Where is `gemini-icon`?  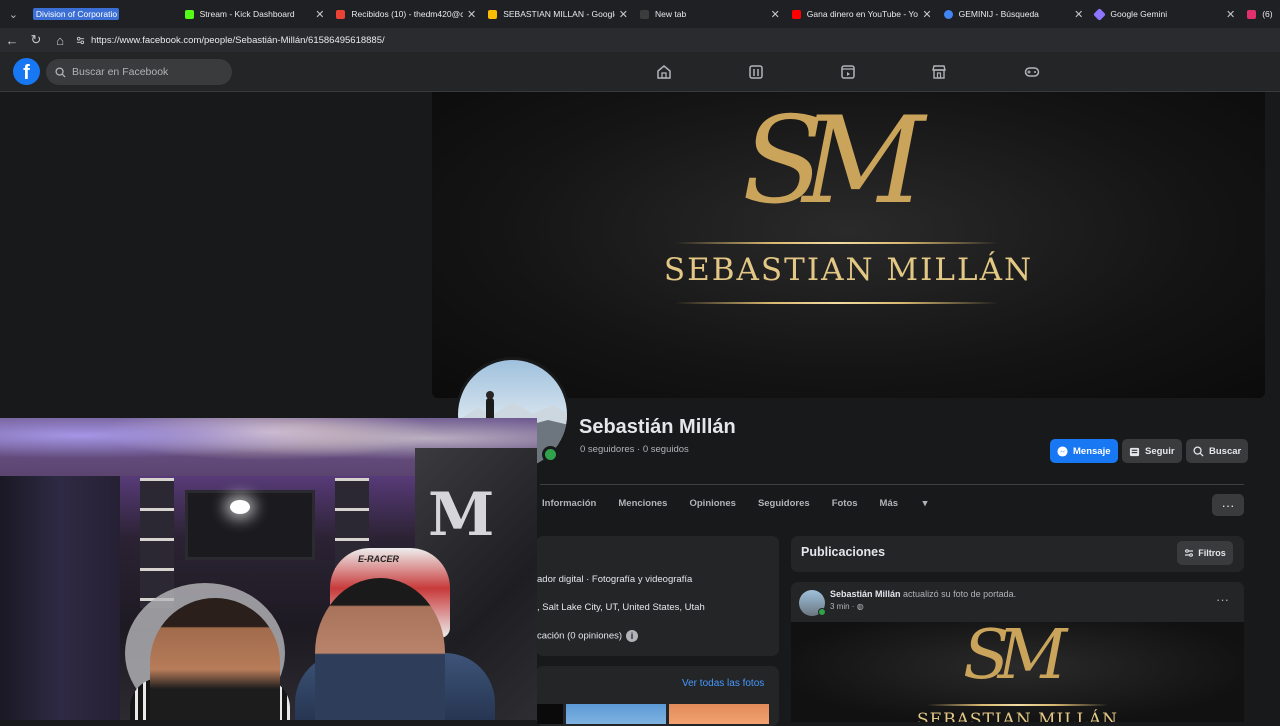 gemini-icon is located at coordinates (1100, 14).